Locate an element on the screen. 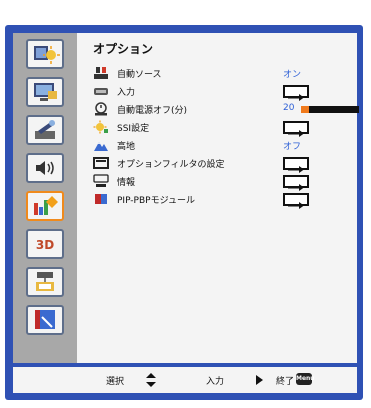 The width and height of the screenshot is (371, 408). 3d-icon: 3D is located at coordinates (45, 245).